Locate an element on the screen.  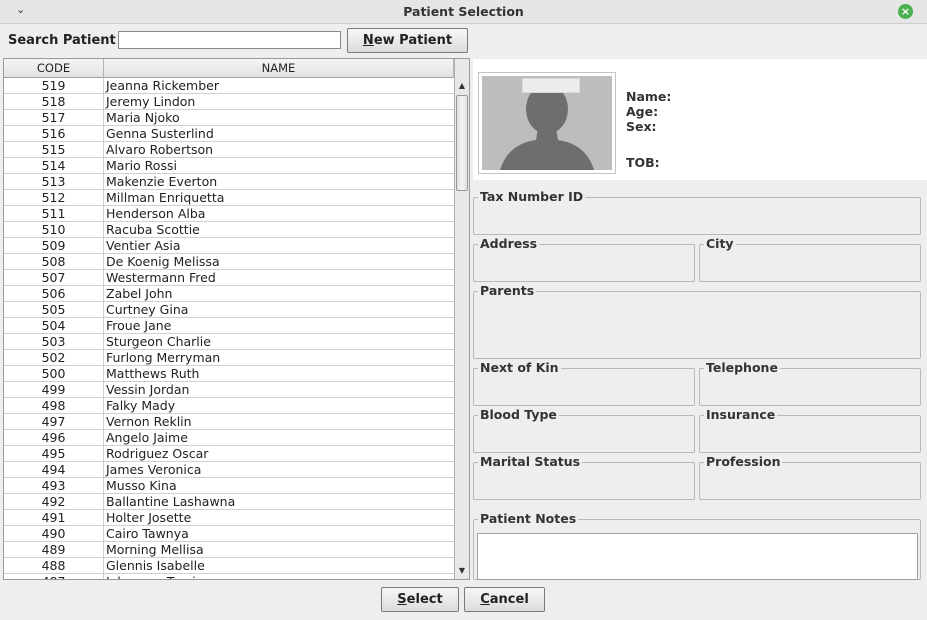
patient-notes-label: Patient Notes is located at coordinates (528, 518).